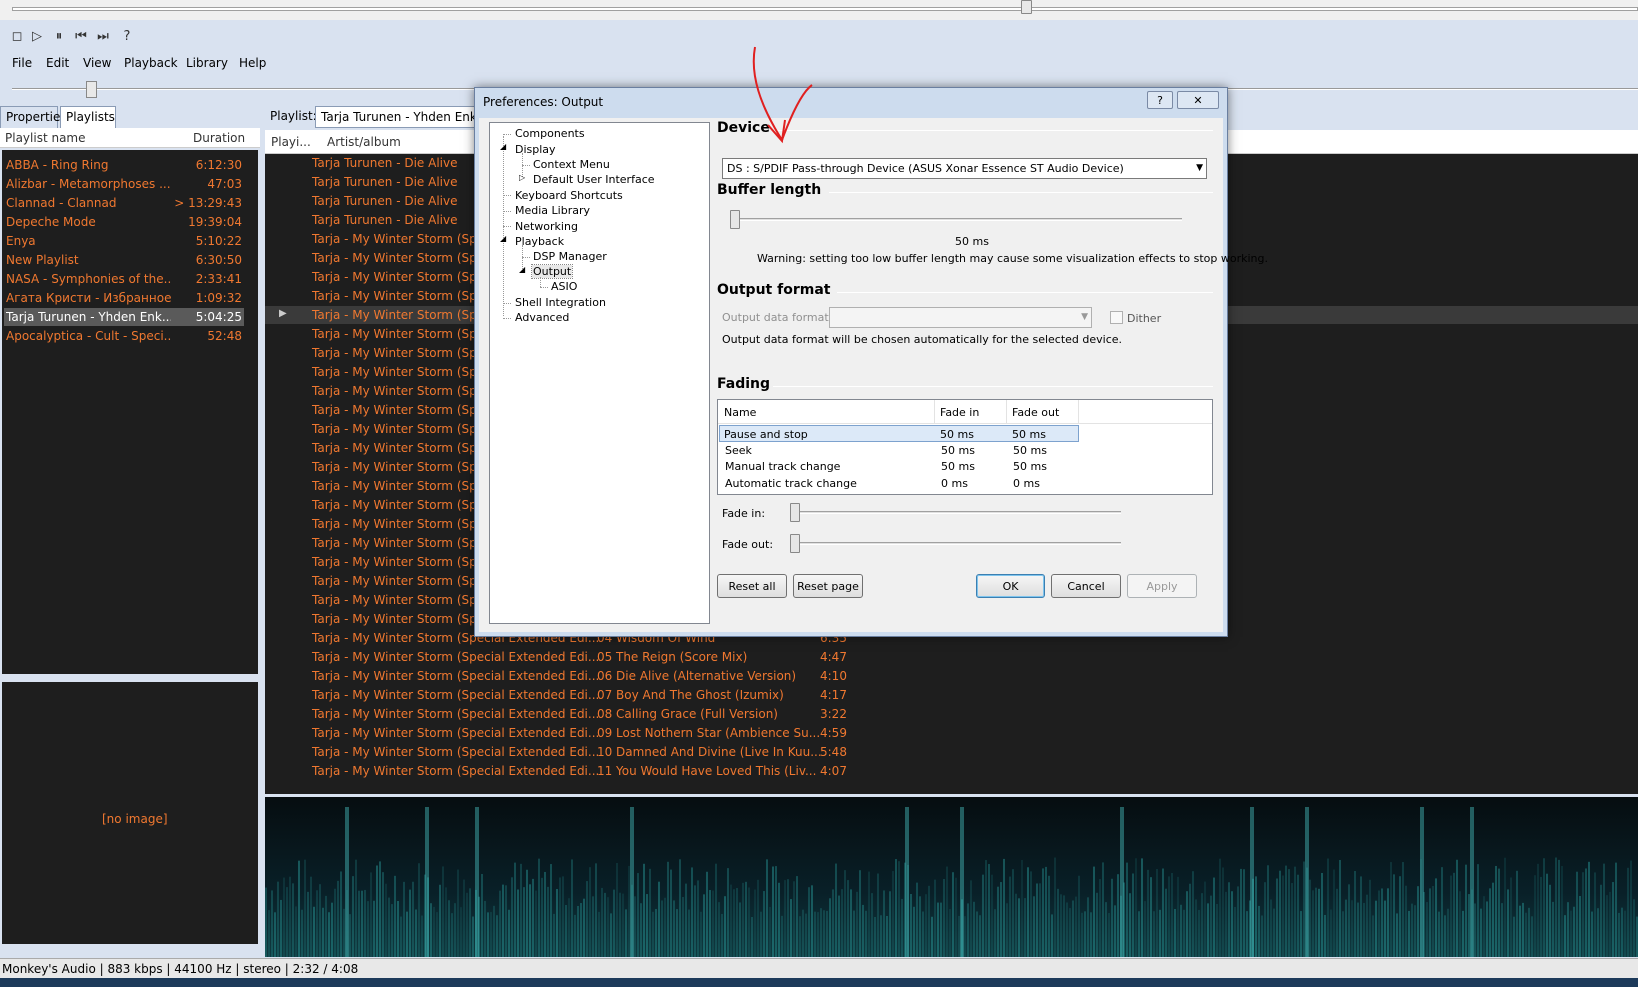 Image resolution: width=1638 pixels, height=987 pixels. I want to click on help-icon: ?, so click(1160, 100).